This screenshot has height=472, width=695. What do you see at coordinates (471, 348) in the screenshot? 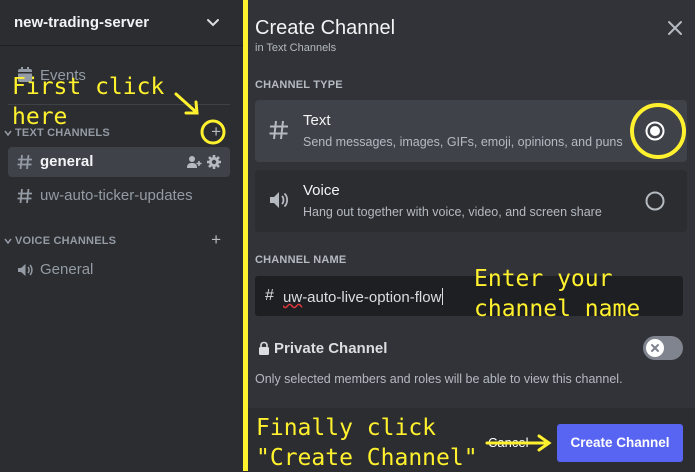
I see `private-channel-row: Private Channel` at bounding box center [471, 348].